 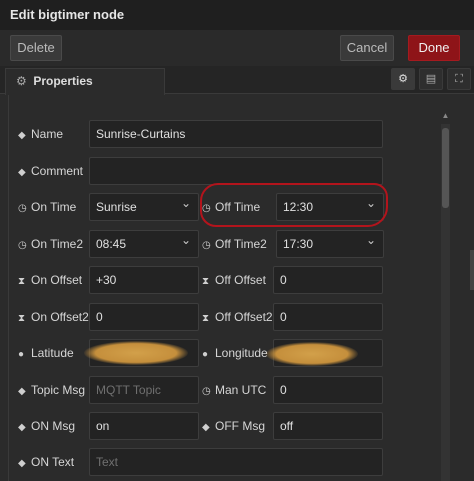 What do you see at coordinates (46, 427) in the screenshot?
I see `on-msg-label: ◆ ON Msg` at bounding box center [46, 427].